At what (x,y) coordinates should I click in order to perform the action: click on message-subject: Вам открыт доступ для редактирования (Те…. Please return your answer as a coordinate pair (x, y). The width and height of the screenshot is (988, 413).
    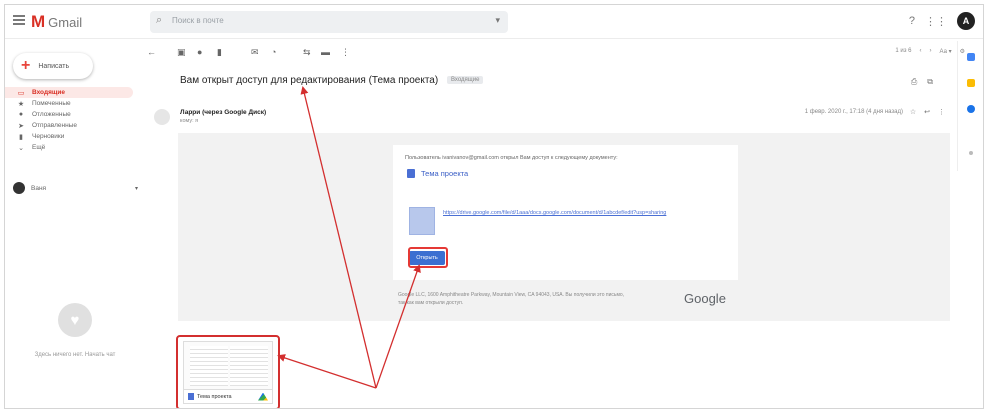
    Looking at the image, I should click on (332, 80).